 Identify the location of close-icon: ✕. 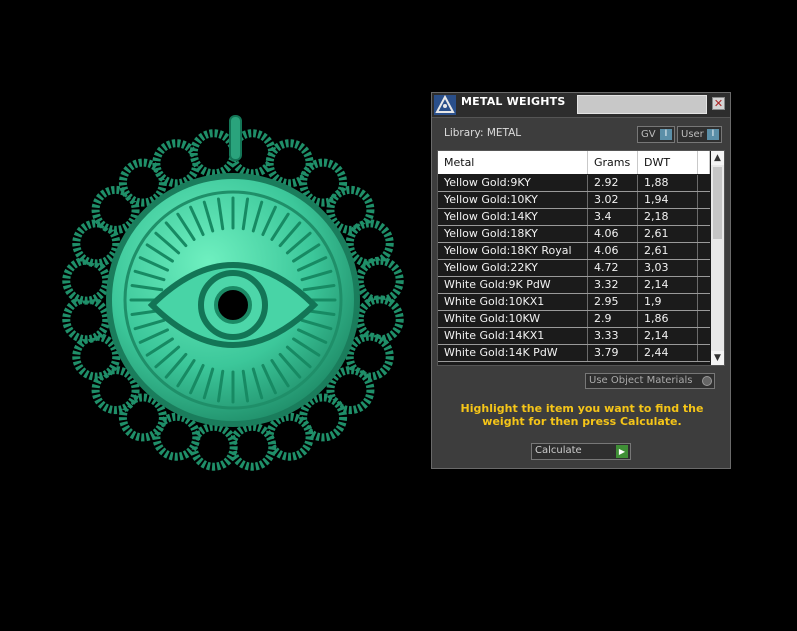
(718, 103).